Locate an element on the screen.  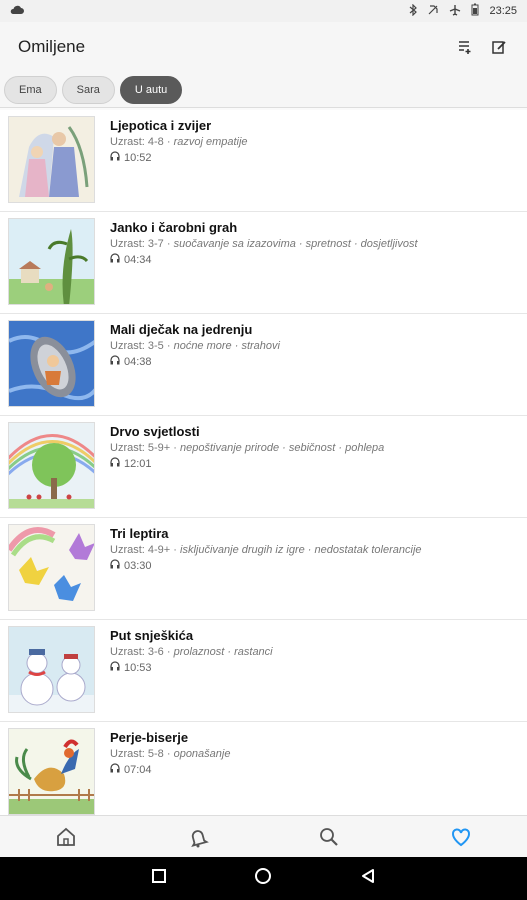
story-title: Ljepotica i zvijer is located at coordinates (161, 125).